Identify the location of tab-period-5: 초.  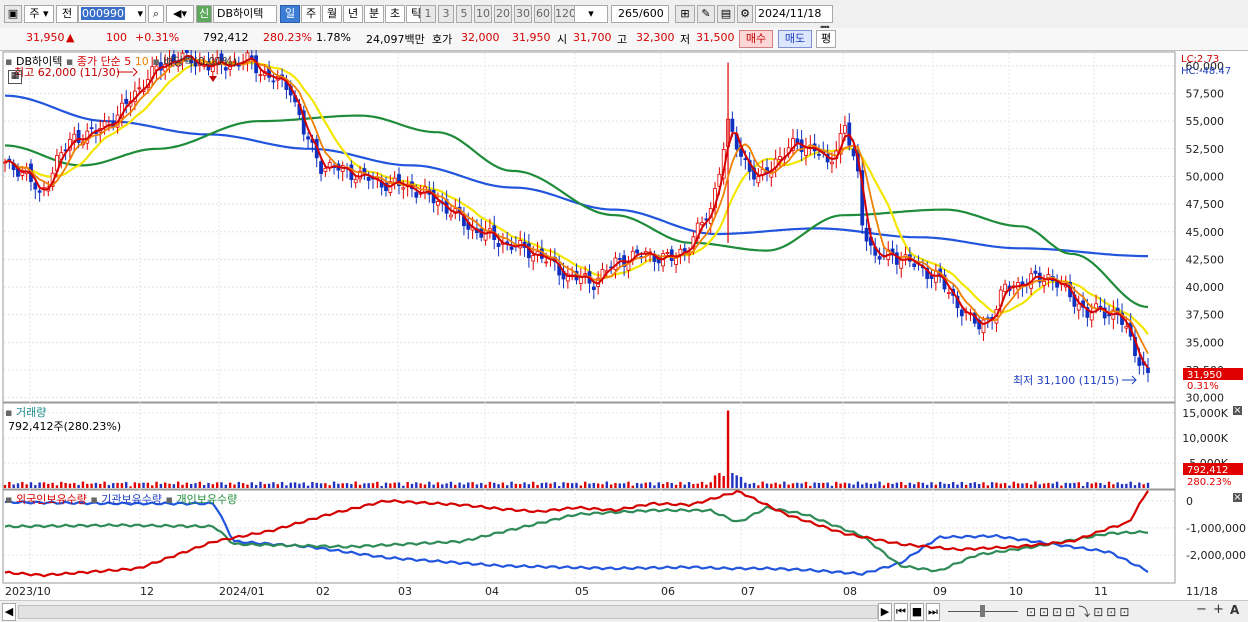
(395, 14).